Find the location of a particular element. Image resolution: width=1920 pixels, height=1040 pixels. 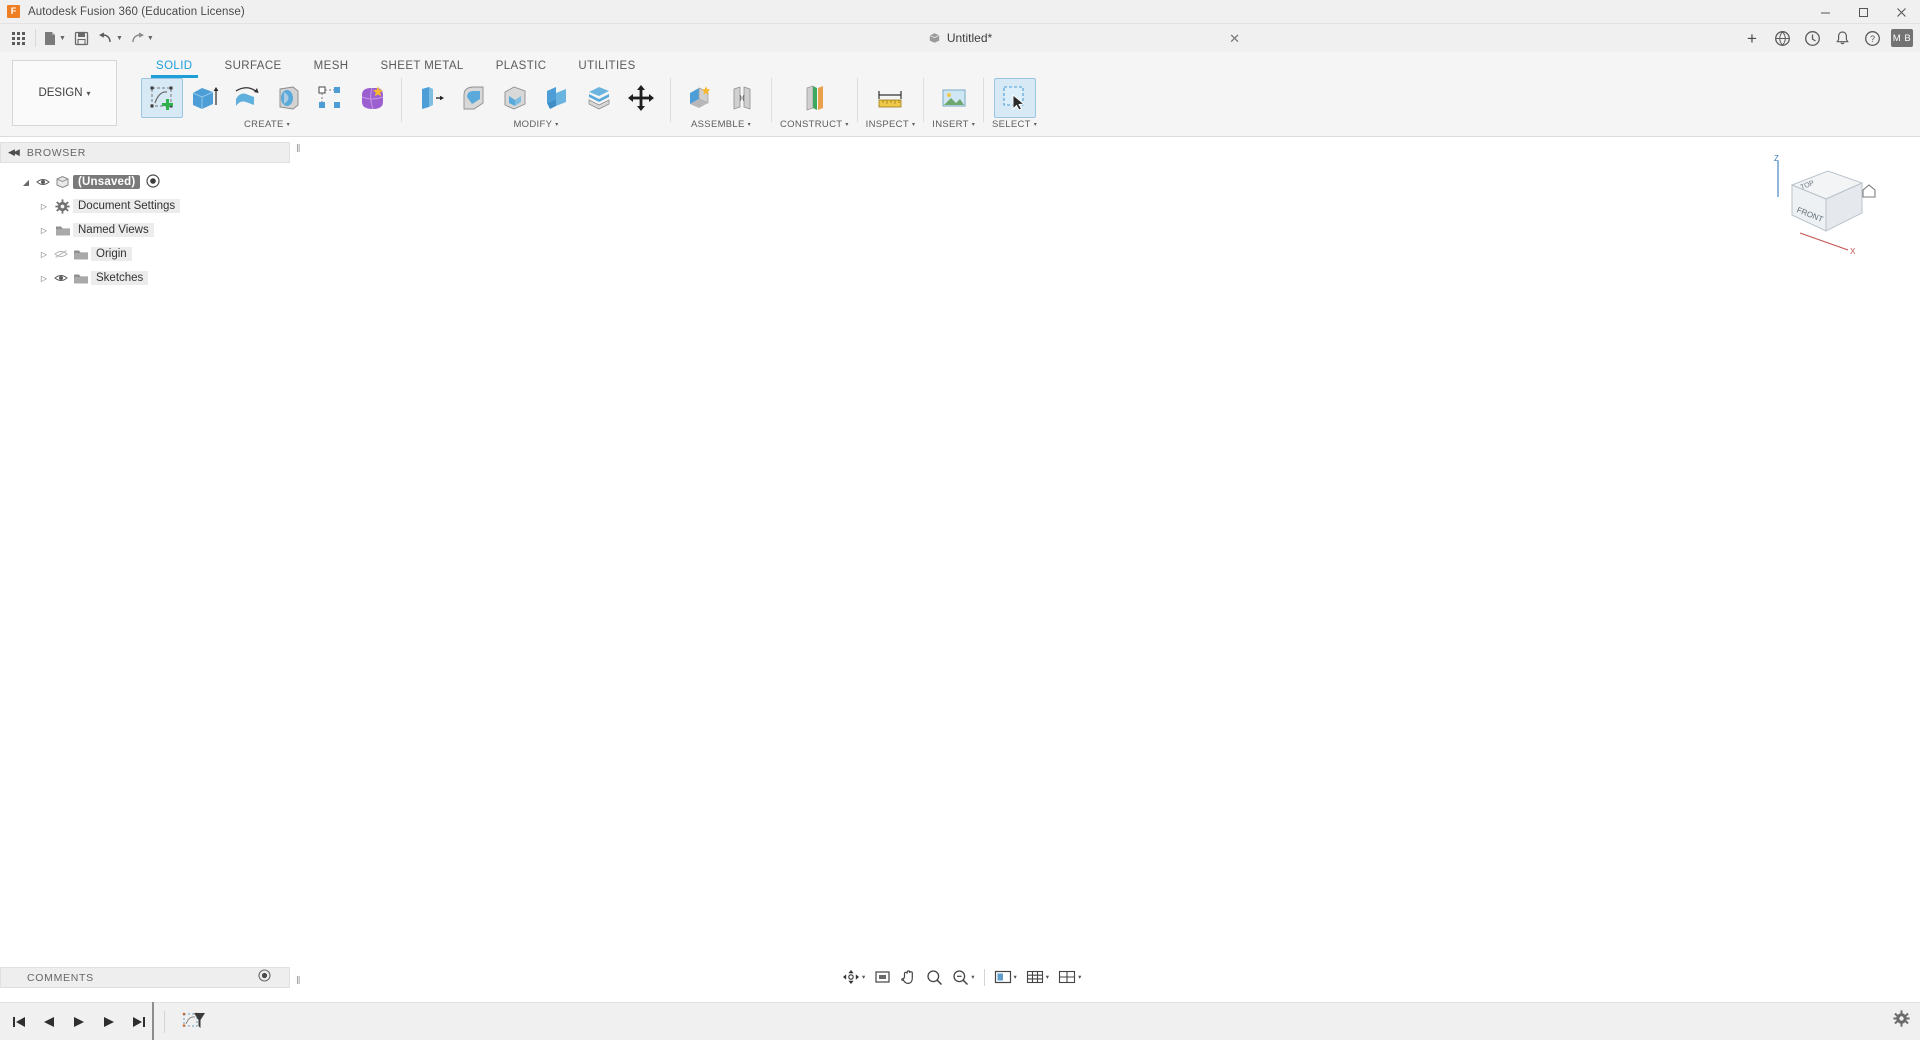

ribbon-group-insert-label: INSERT ▾ is located at coordinates (953, 124).